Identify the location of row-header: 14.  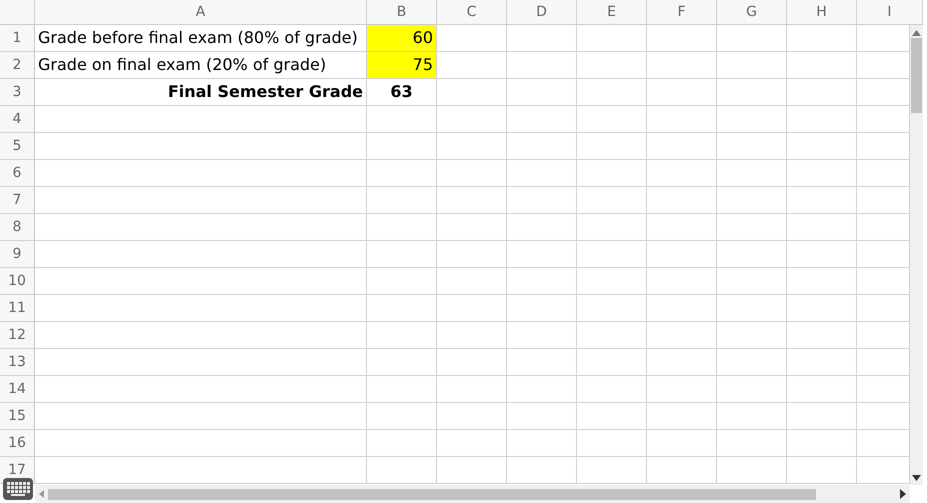
(17, 389).